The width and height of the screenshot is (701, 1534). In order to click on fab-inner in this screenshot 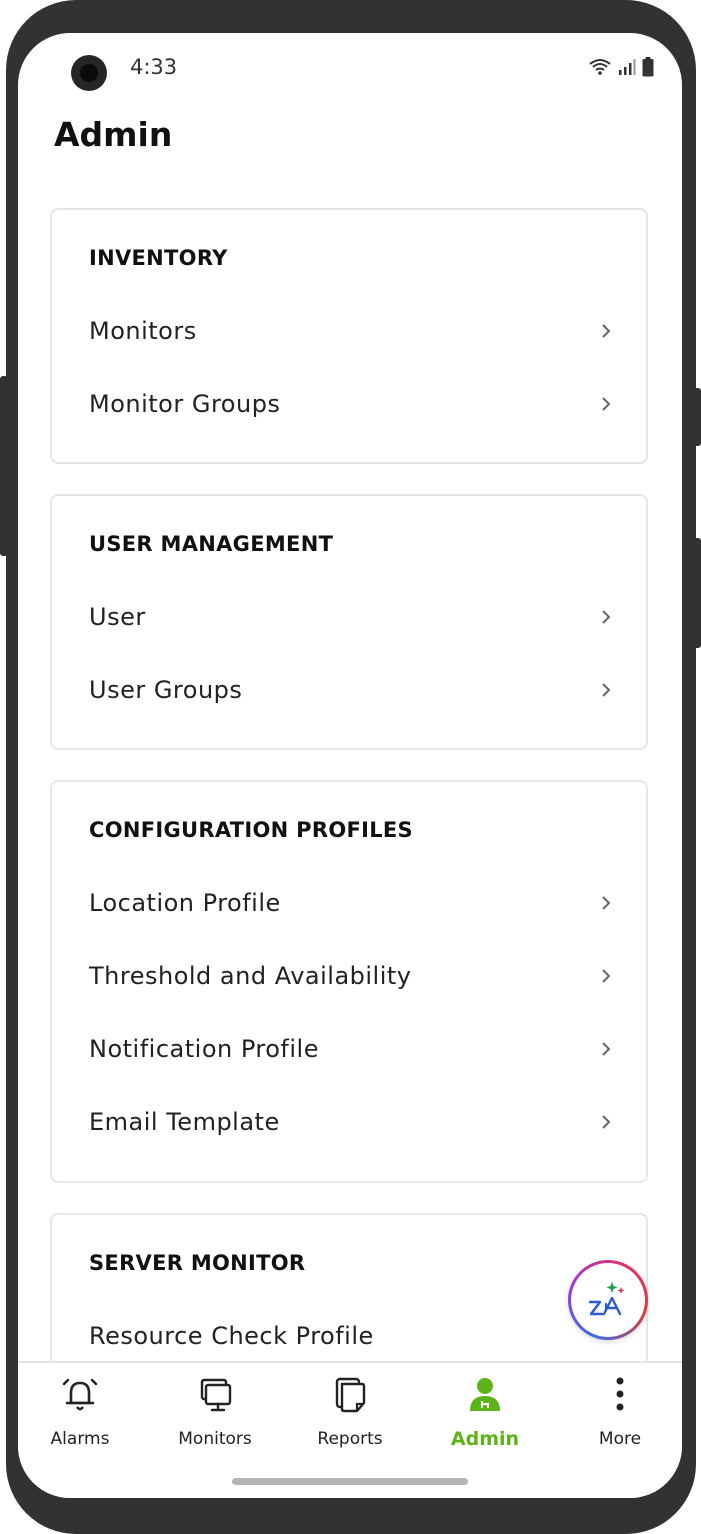, I will do `click(608, 1300)`.